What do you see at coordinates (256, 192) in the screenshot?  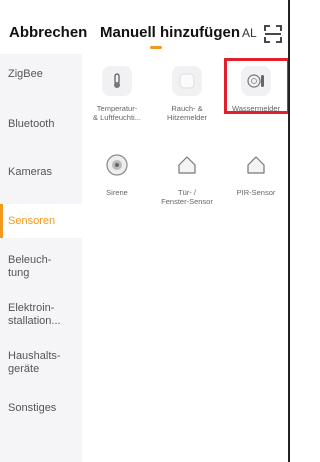 I see `device-name: PIR-Sensor` at bounding box center [256, 192].